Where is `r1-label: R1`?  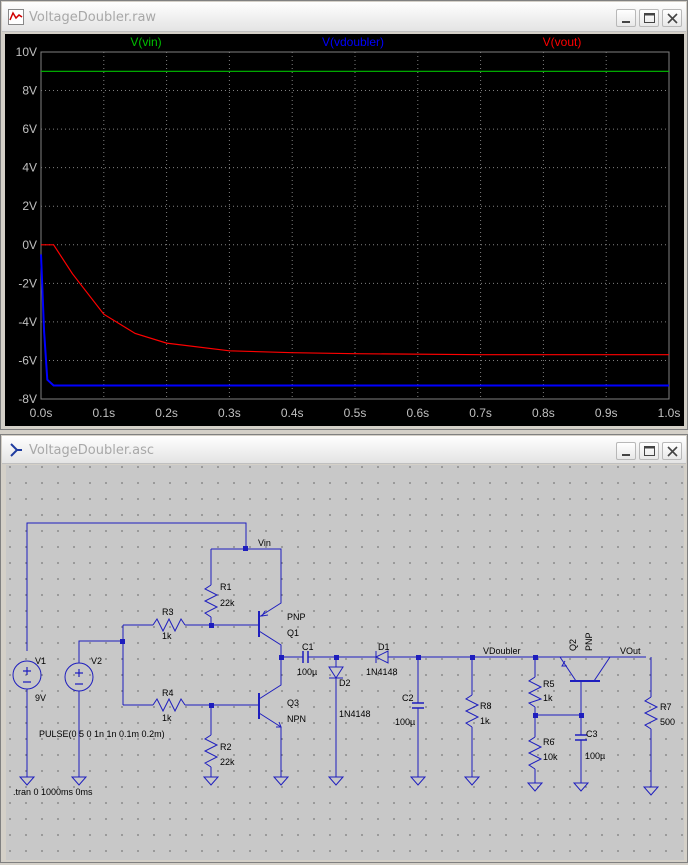 r1-label: R1 is located at coordinates (226, 587).